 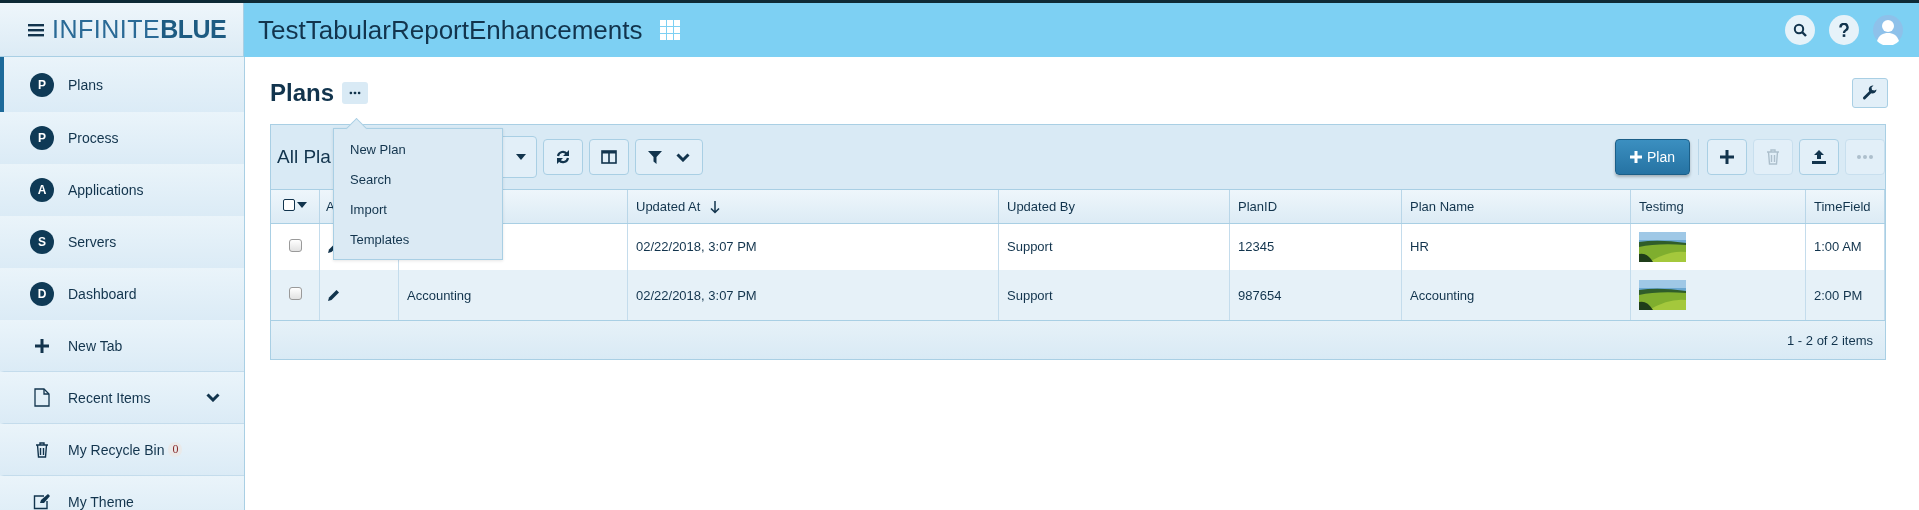 I want to click on help-button, so click(x=1844, y=30).